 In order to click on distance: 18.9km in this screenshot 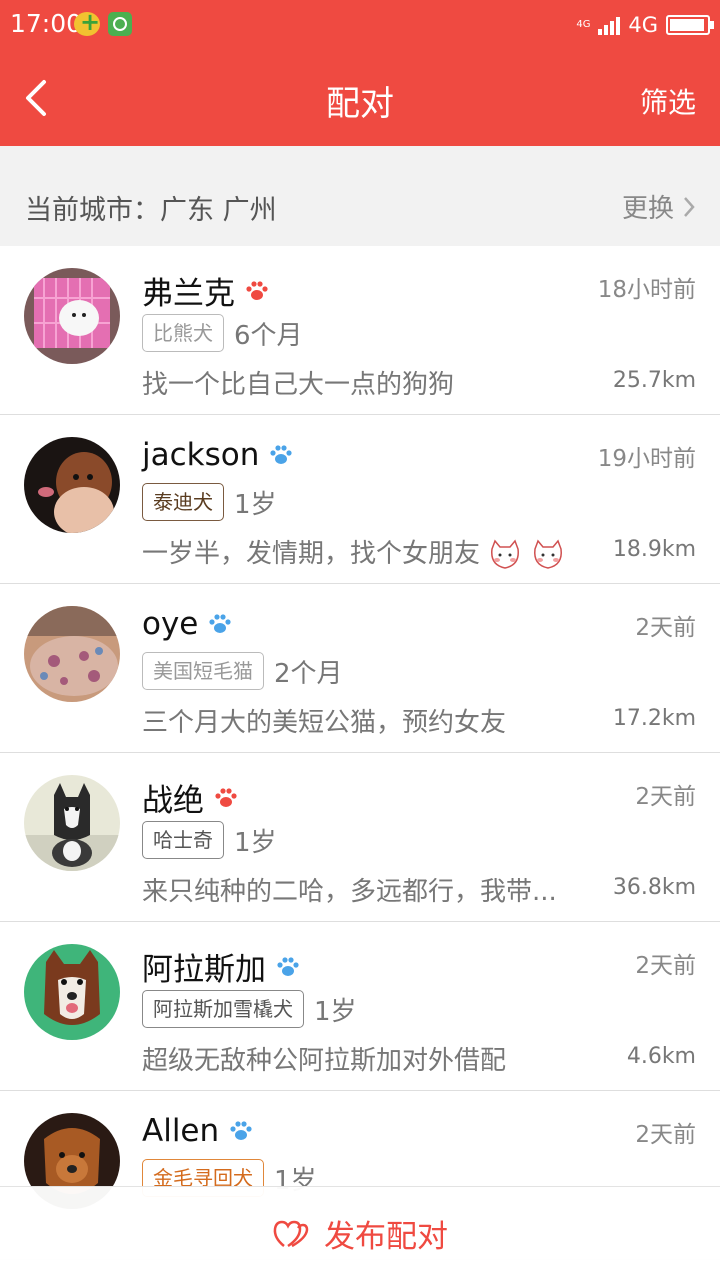, I will do `click(654, 549)`.